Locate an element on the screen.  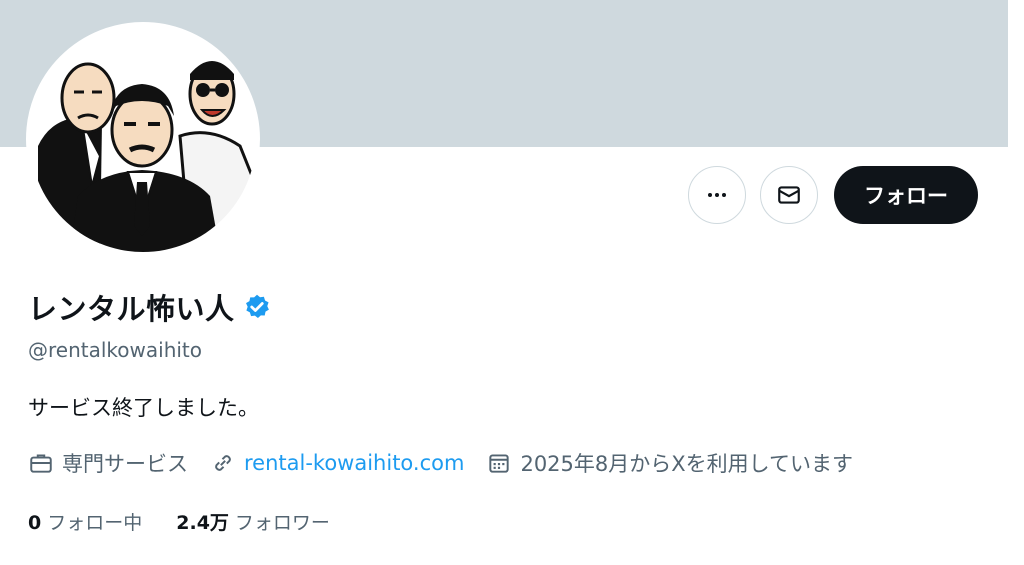
category-label: 専門サービス is located at coordinates (125, 464).